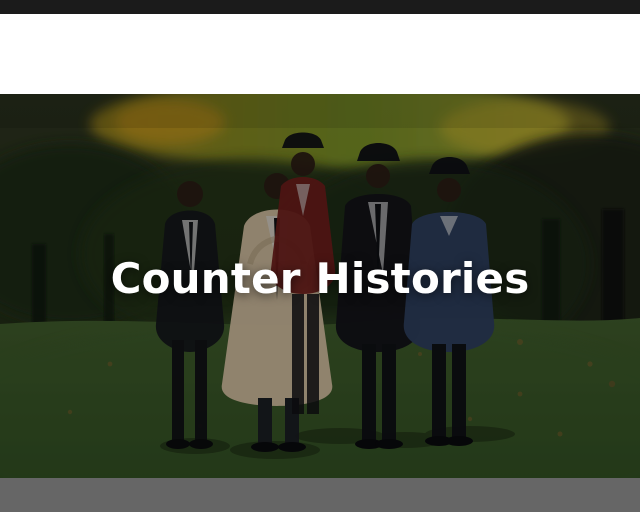  I want to click on page-title: Counter Histories, so click(320, 278).